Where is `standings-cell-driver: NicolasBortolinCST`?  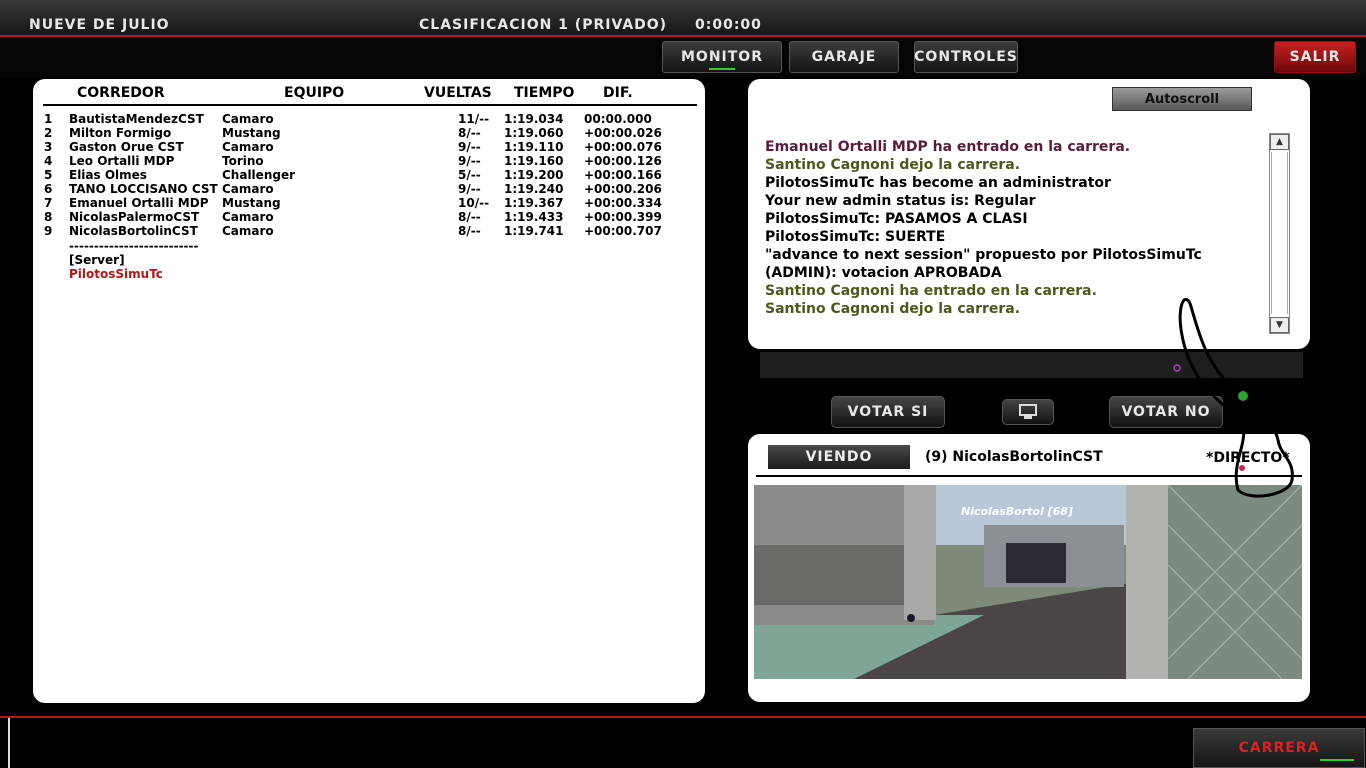 standings-cell-driver: NicolasBortolinCST is located at coordinates (133, 231).